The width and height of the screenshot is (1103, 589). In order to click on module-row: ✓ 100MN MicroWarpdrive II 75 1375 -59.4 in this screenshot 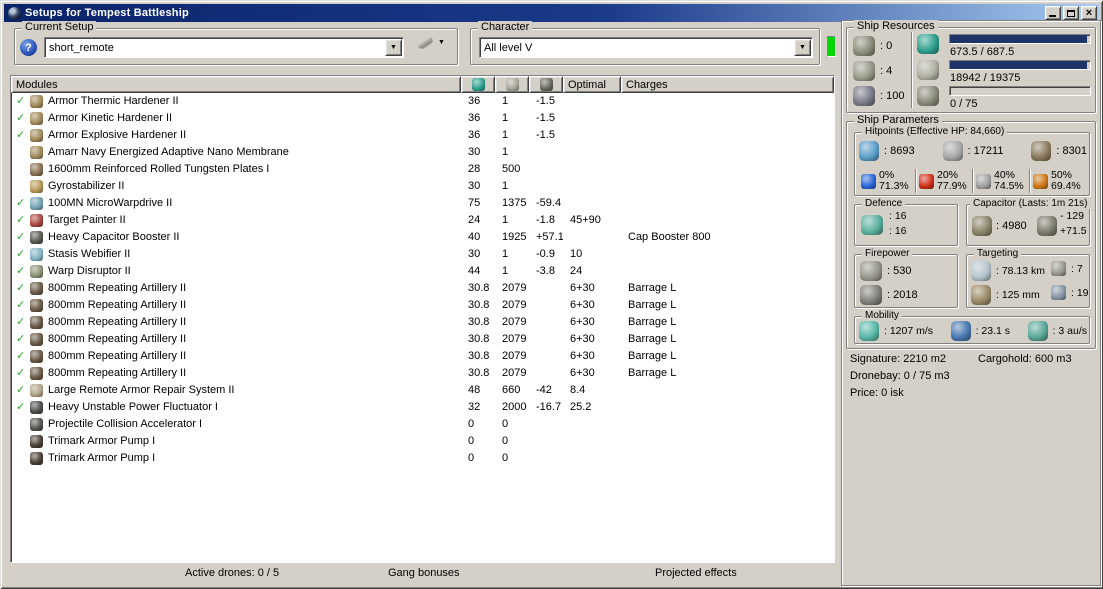, I will do `click(422, 203)`.